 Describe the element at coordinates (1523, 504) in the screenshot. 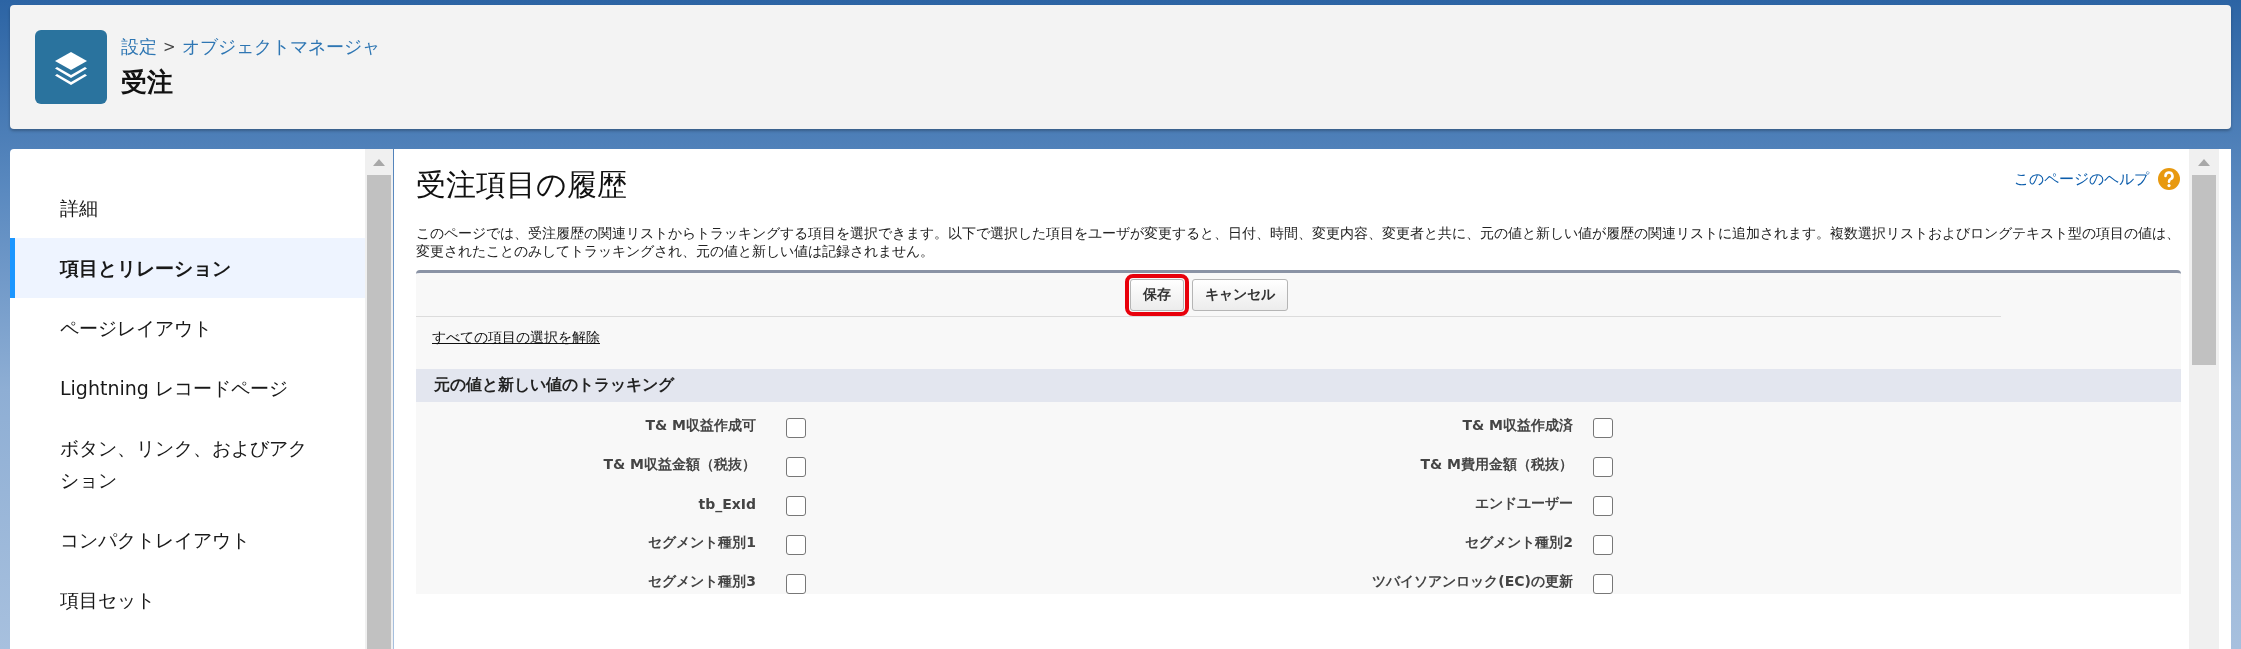

I see `field-label: エンドユーザー` at that location.